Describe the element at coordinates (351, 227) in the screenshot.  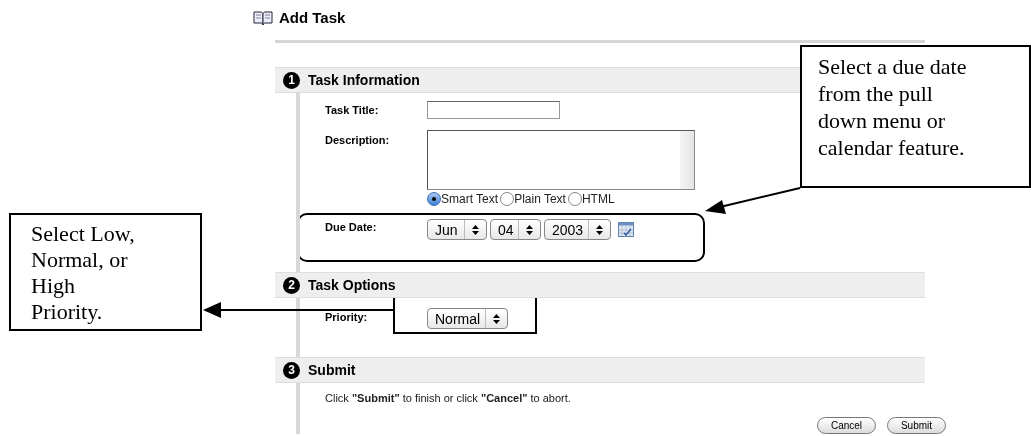
I see `field-label: Due Date:` at that location.